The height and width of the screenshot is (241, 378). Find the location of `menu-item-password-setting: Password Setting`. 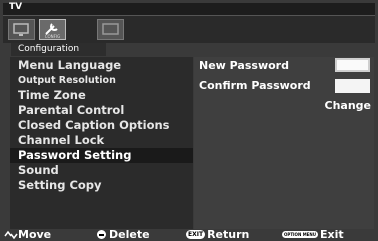

menu-item-password-setting: Password Setting is located at coordinates (101, 155).